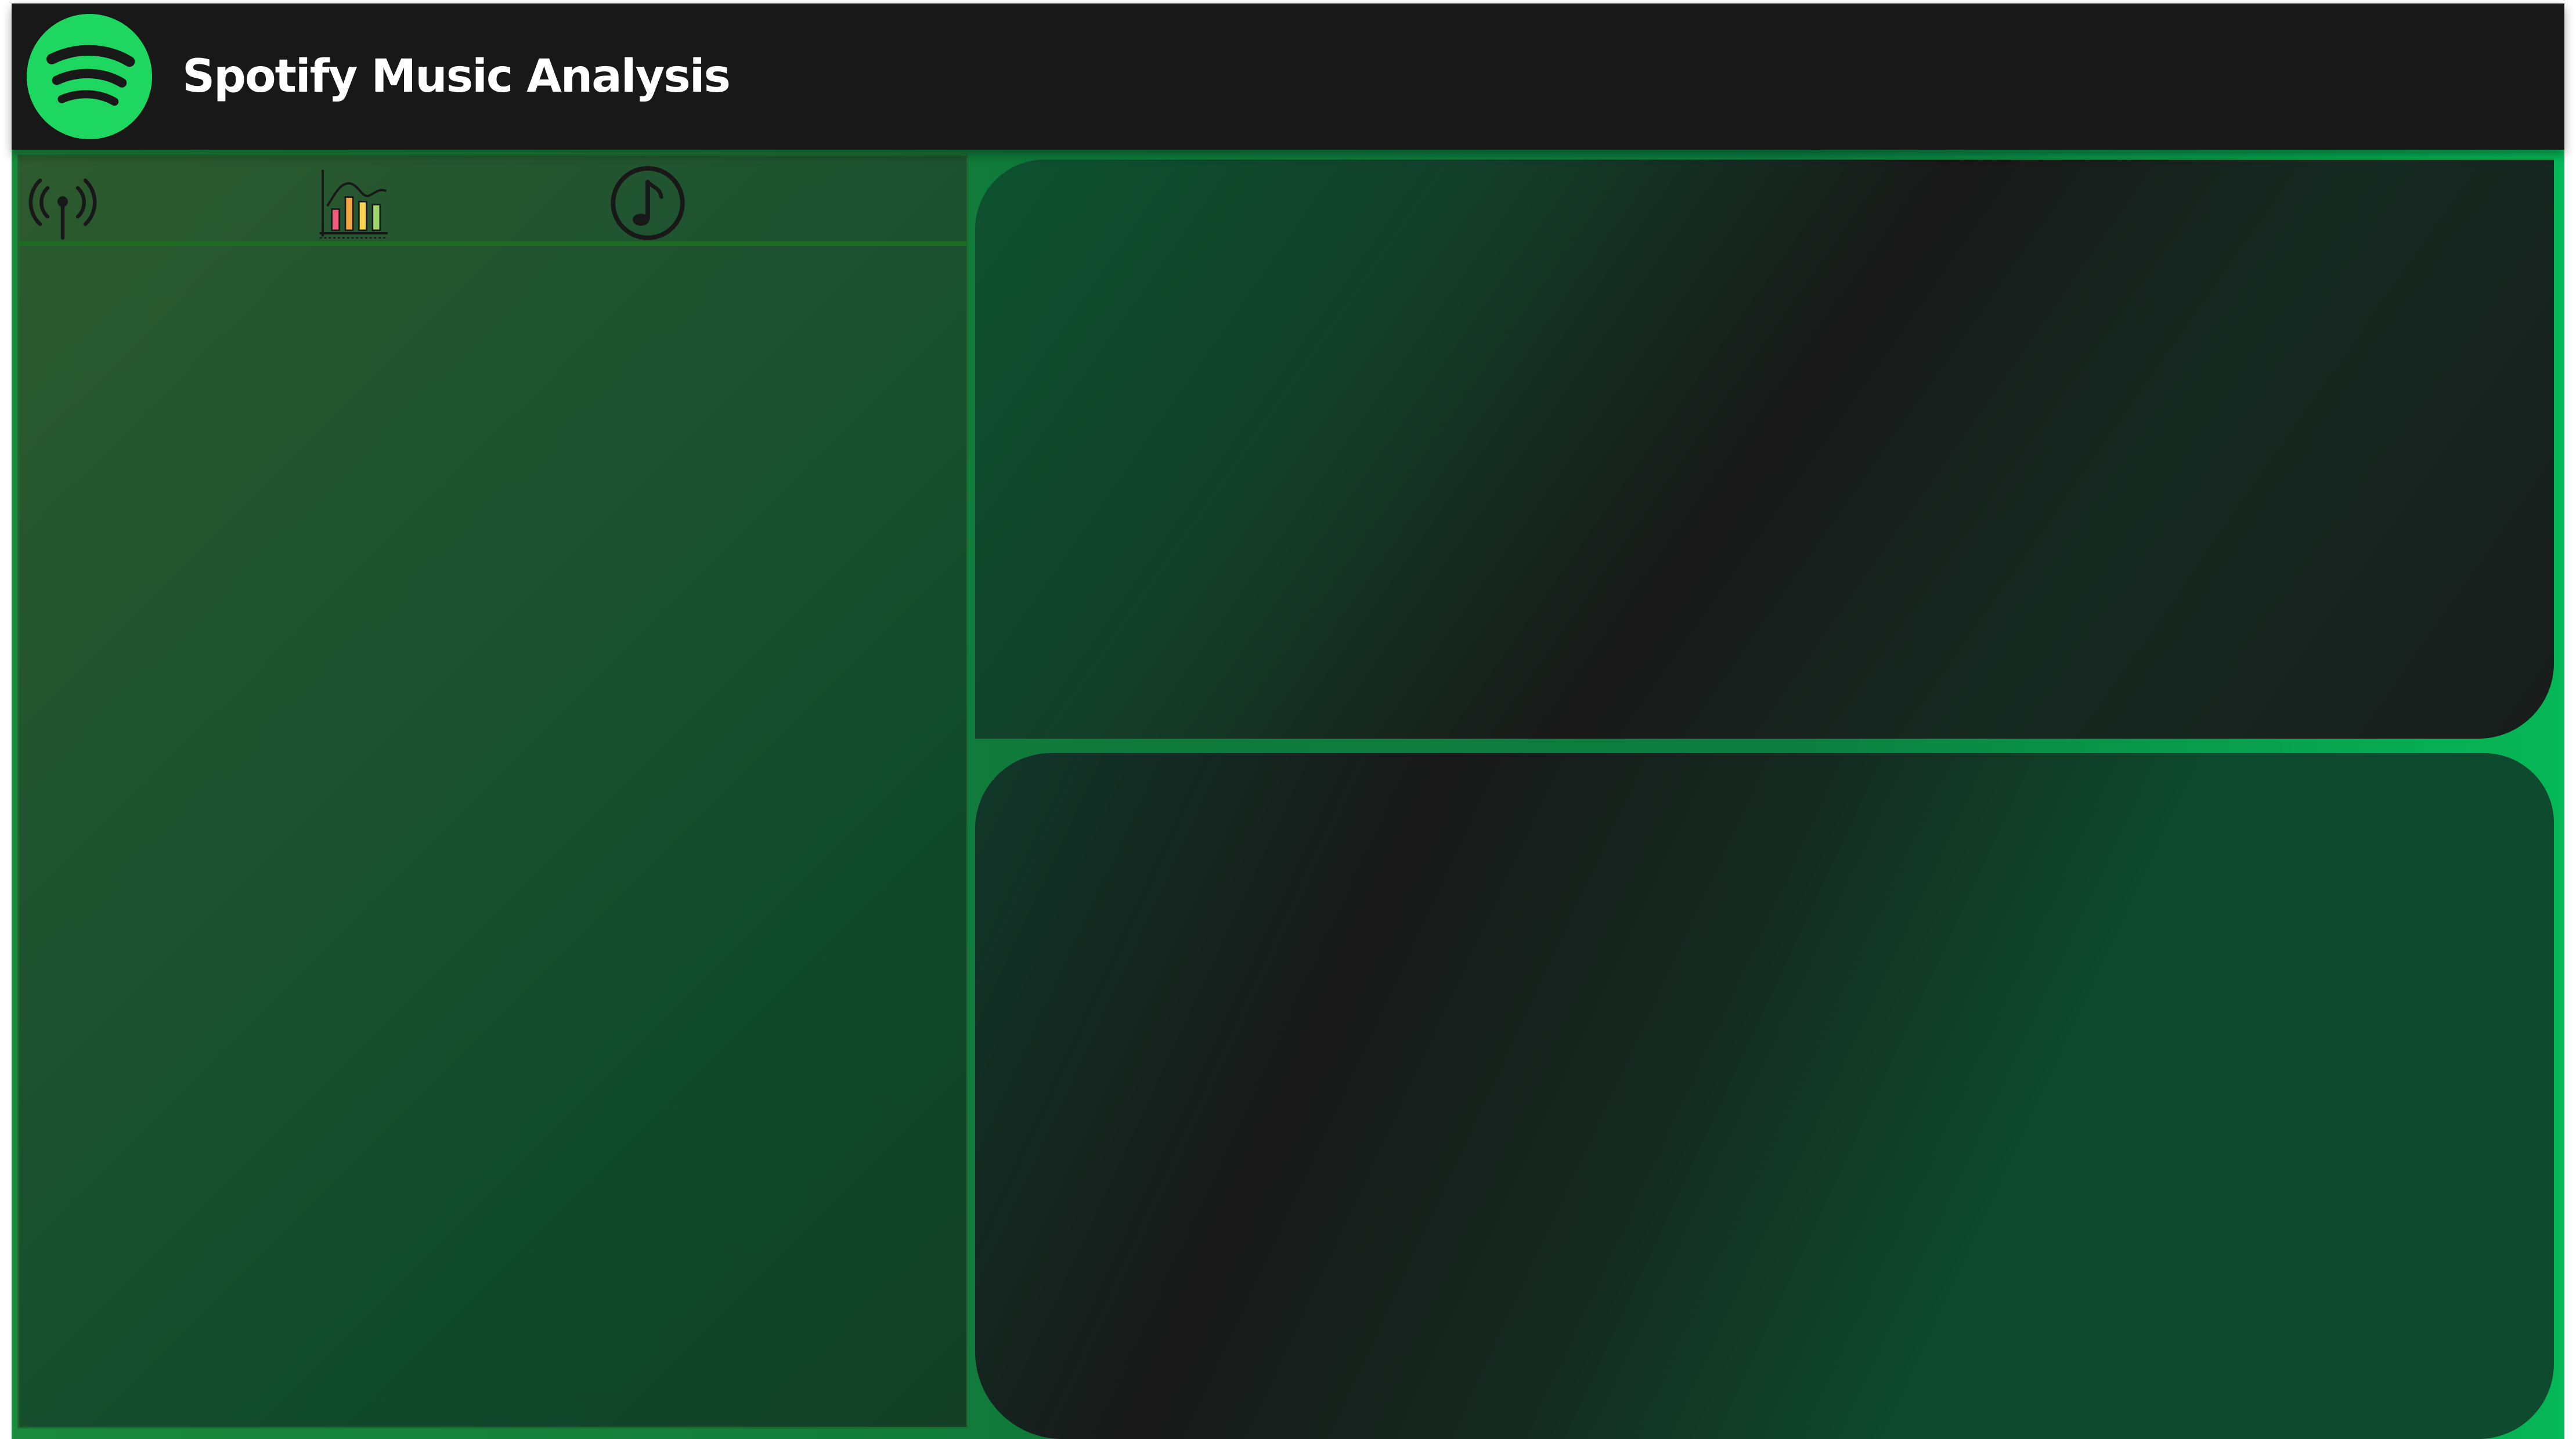 The width and height of the screenshot is (2576, 1439). What do you see at coordinates (648, 203) in the screenshot?
I see `music-note-icon` at bounding box center [648, 203].